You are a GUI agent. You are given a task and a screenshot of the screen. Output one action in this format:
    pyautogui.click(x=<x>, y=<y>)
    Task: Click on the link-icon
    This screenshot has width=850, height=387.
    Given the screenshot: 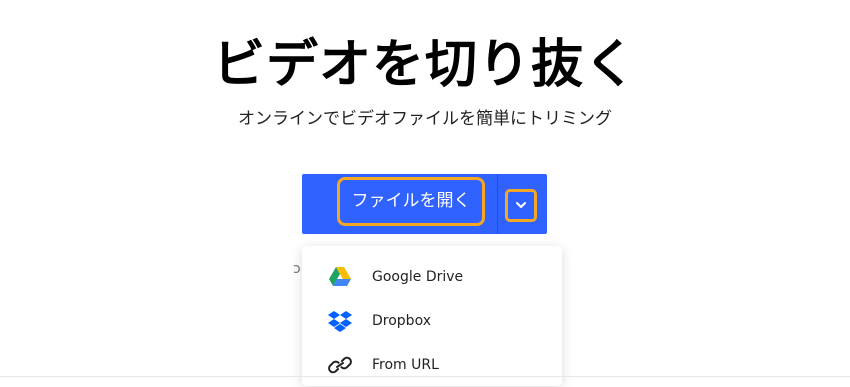 What is the action you would take?
    pyautogui.click(x=340, y=365)
    